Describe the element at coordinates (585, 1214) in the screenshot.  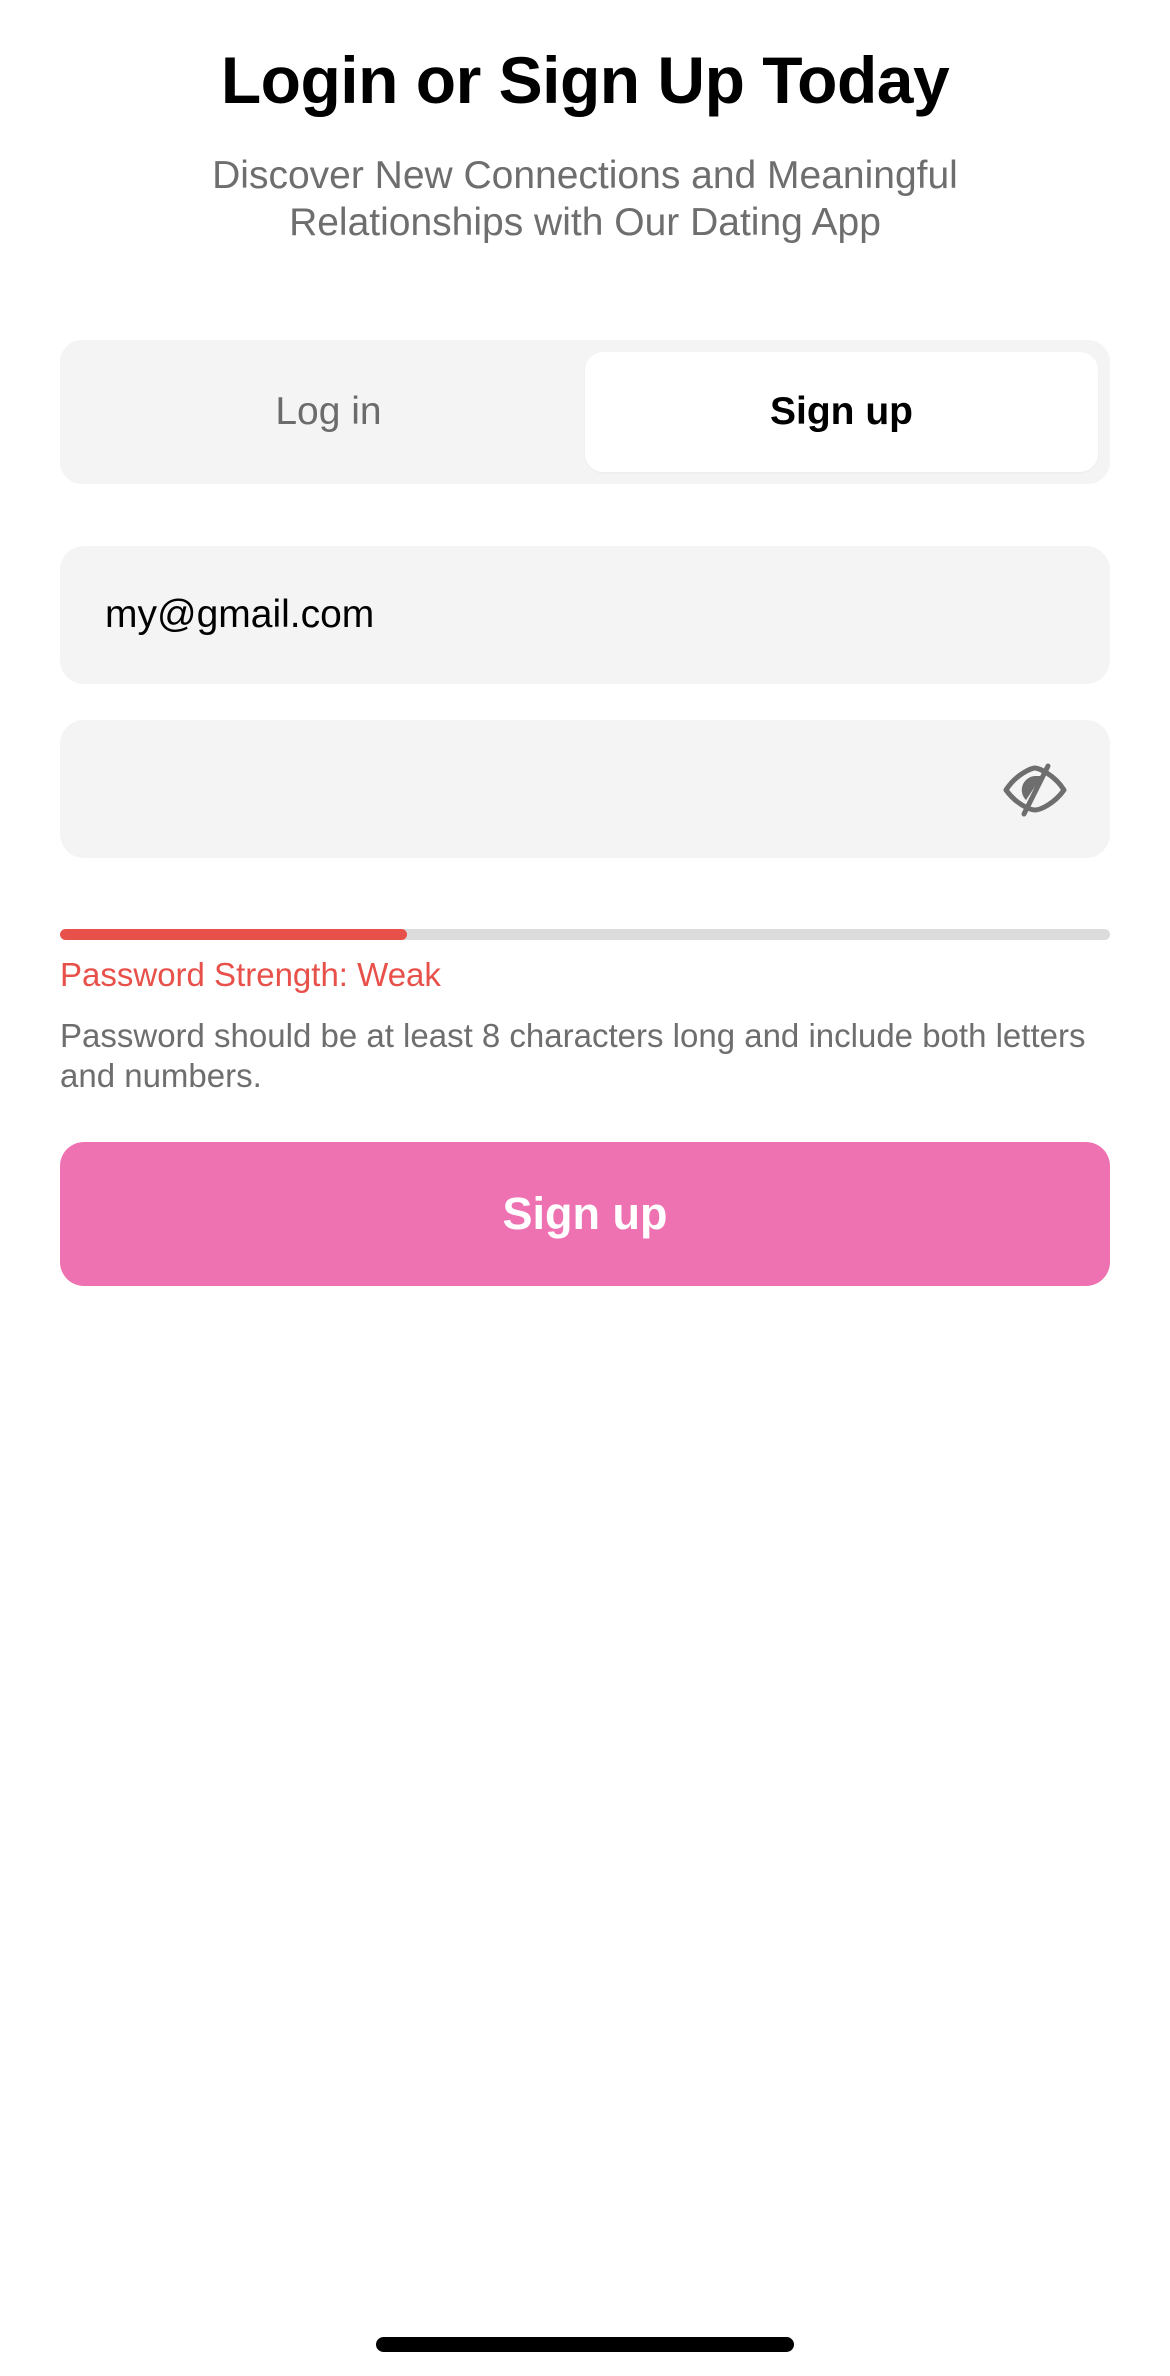
I see `sign-up-button: Sign up` at that location.